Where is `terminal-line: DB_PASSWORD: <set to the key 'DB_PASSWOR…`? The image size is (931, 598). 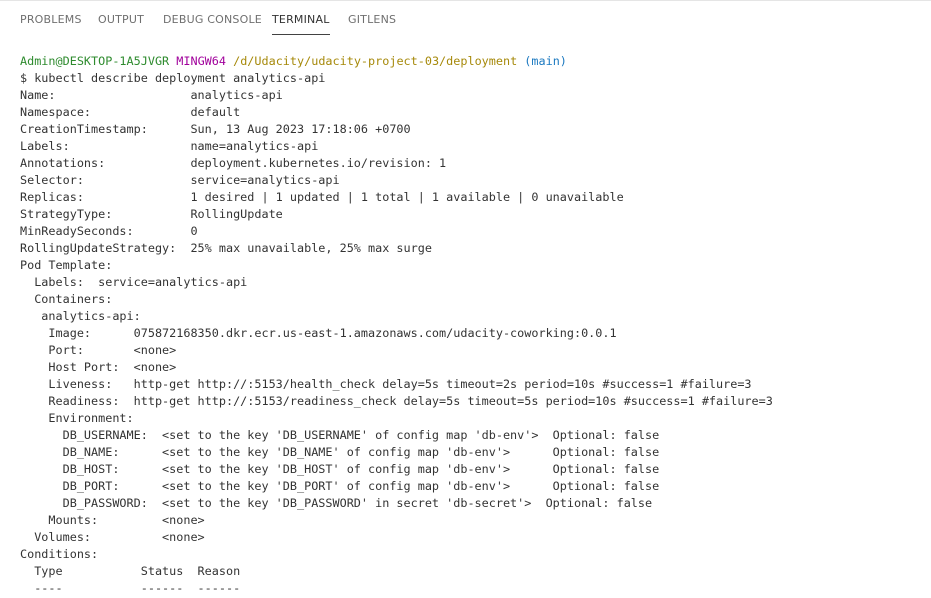 terminal-line: DB_PASSWORD: <set to the key 'DB_PASSWOR… is located at coordinates (336, 503).